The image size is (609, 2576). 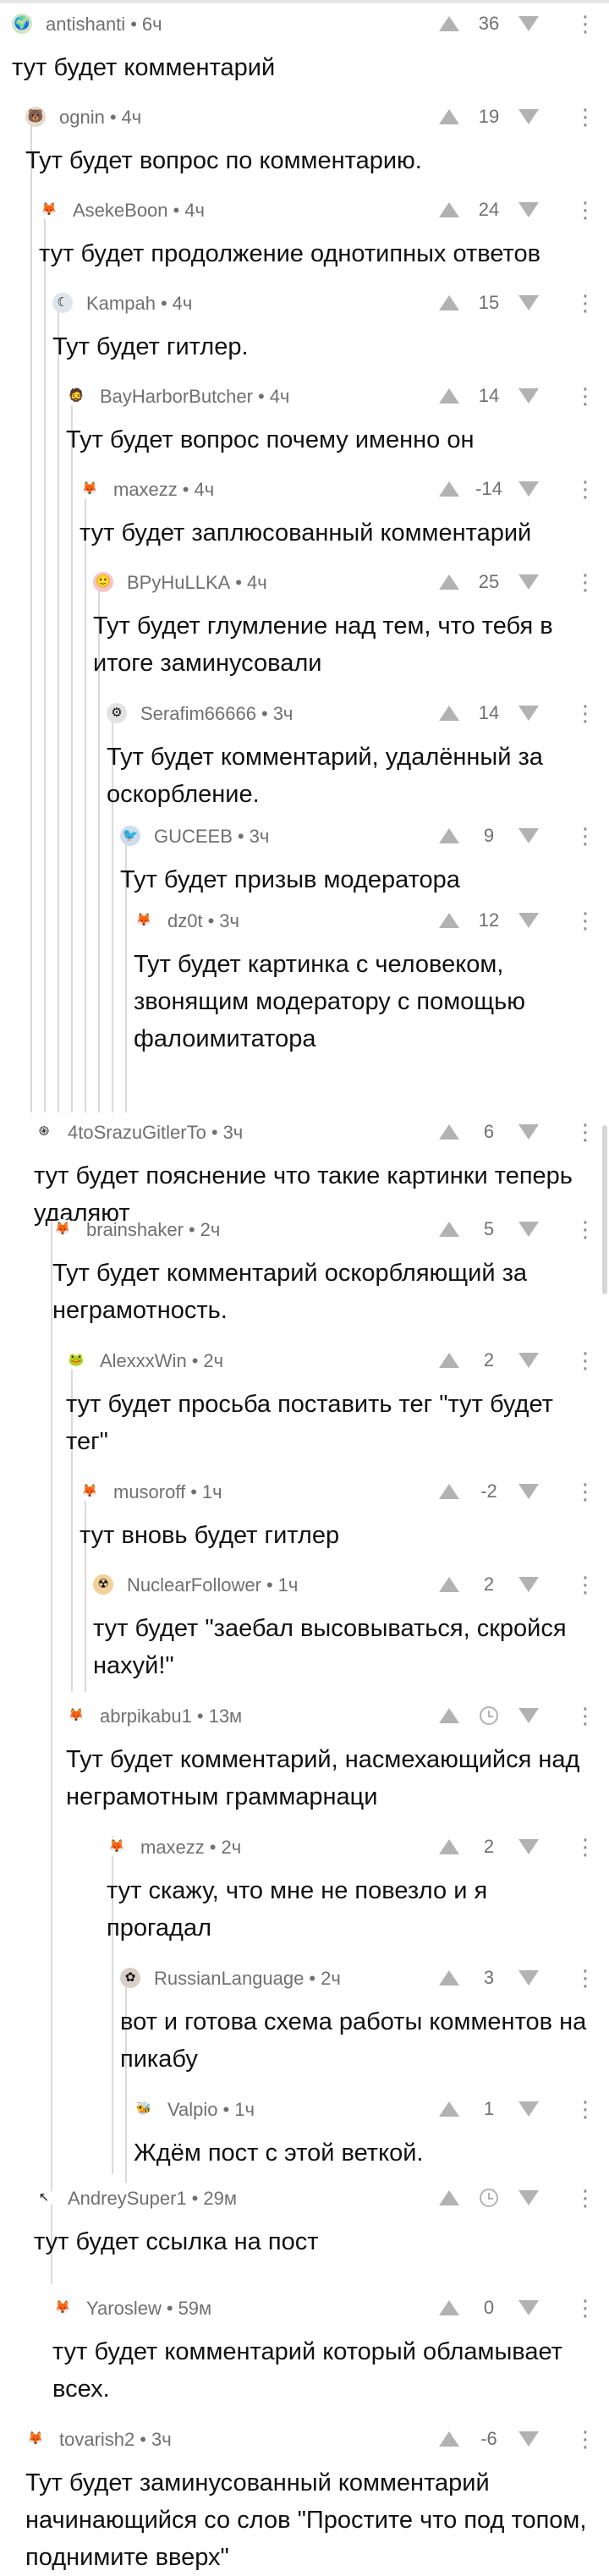 What do you see at coordinates (124, 2309) in the screenshot?
I see `comment-author: Yaroslew` at bounding box center [124, 2309].